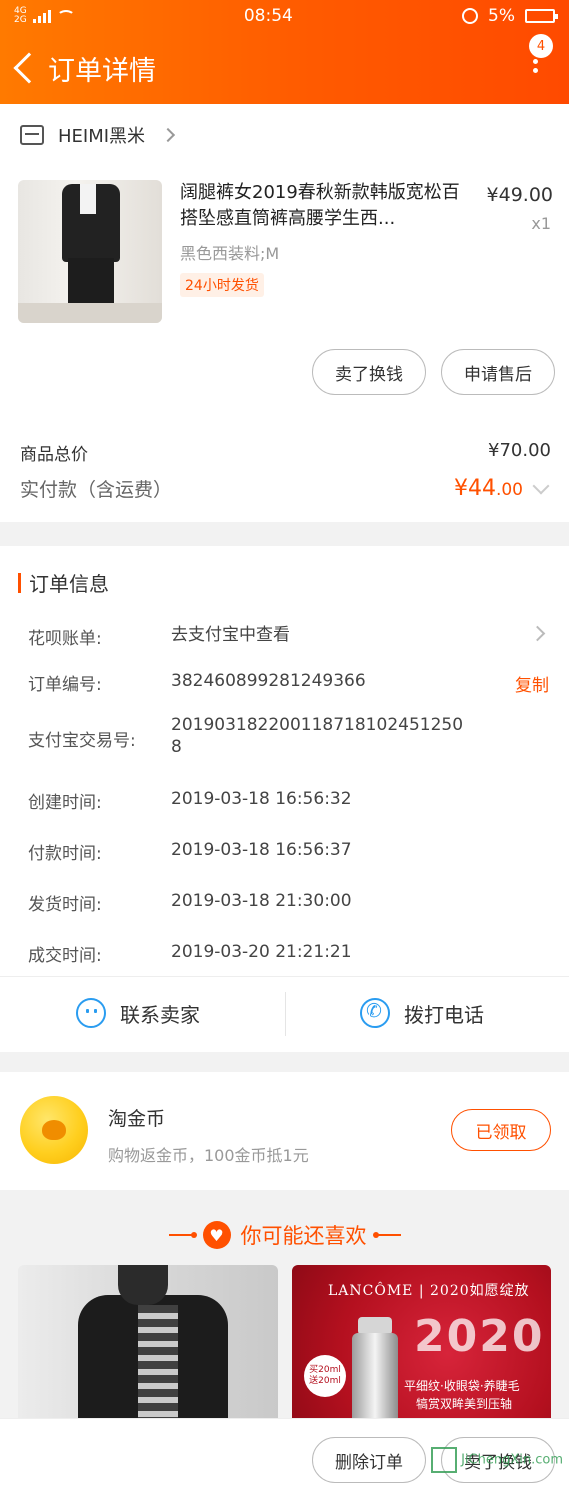 This screenshot has height=1500, width=569. Describe the element at coordinates (519, 450) in the screenshot. I see `total-price-value: ¥70.00` at that location.